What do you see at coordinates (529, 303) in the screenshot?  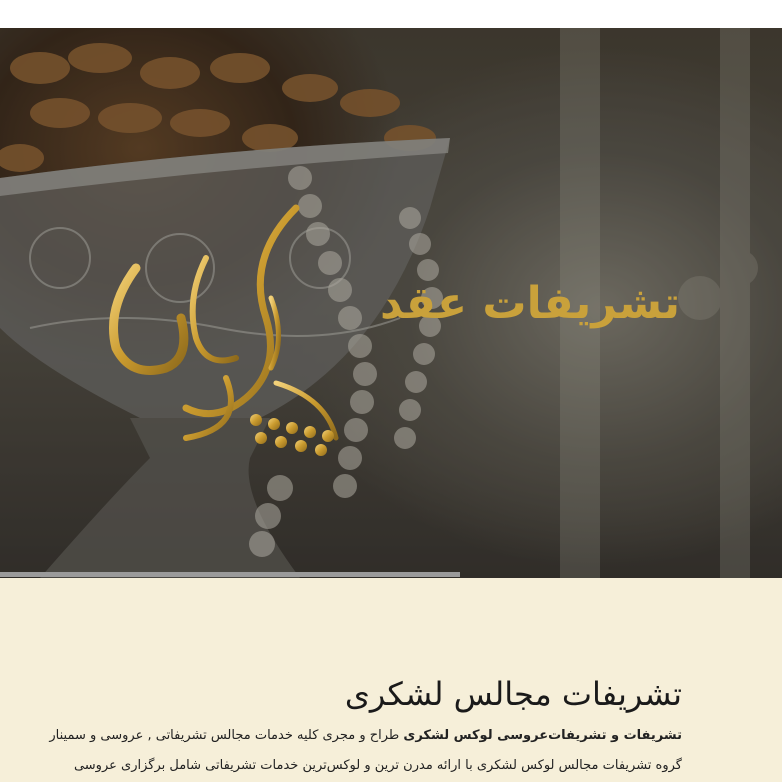 I see `hero-title: تشریفات عقد` at bounding box center [529, 303].